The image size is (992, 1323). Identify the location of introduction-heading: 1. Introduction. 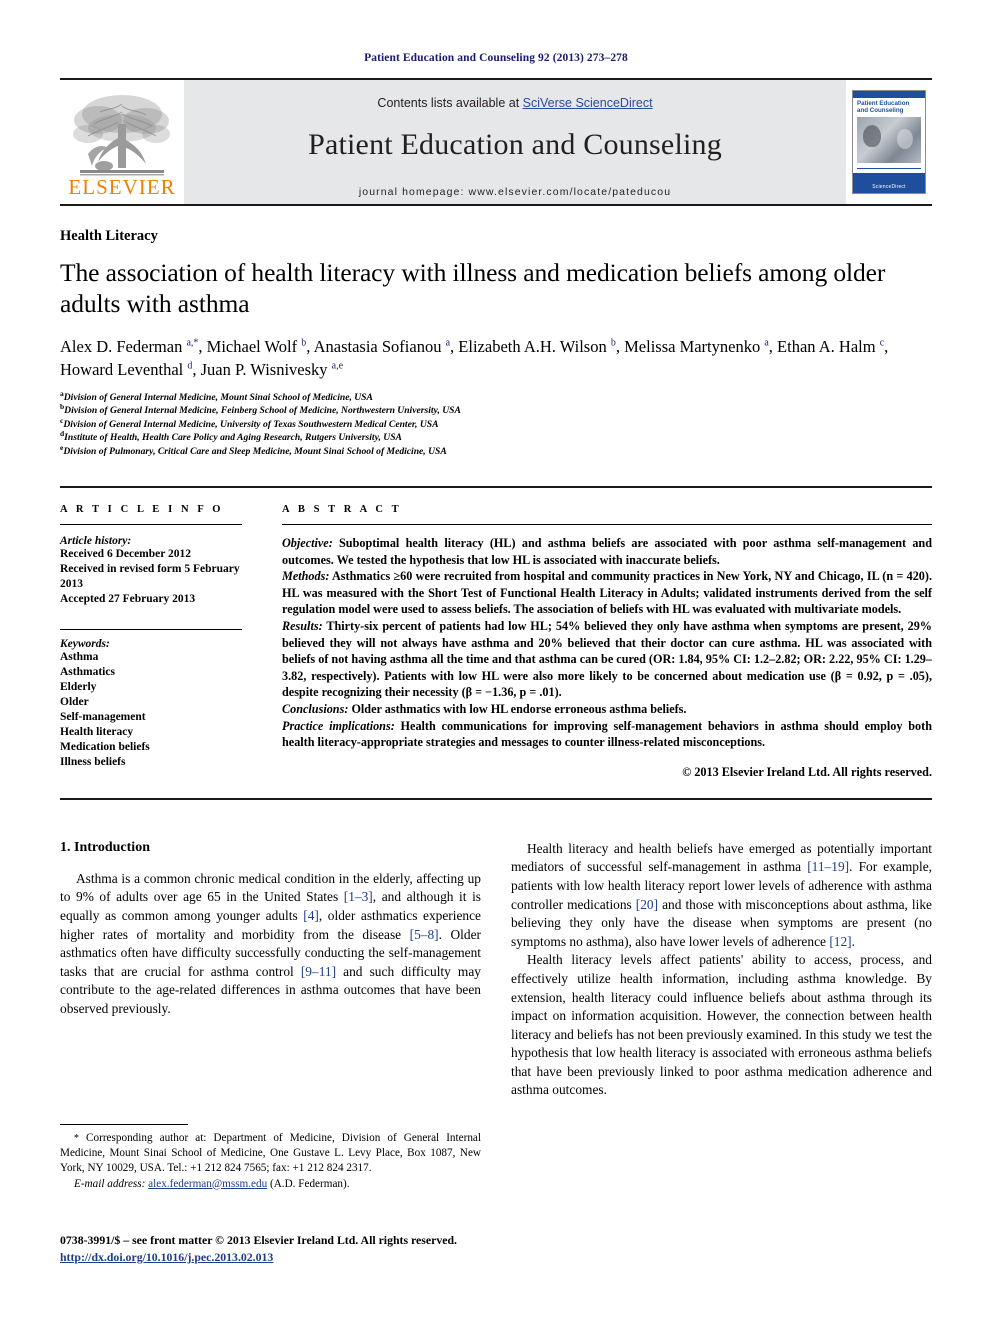
(105, 847).